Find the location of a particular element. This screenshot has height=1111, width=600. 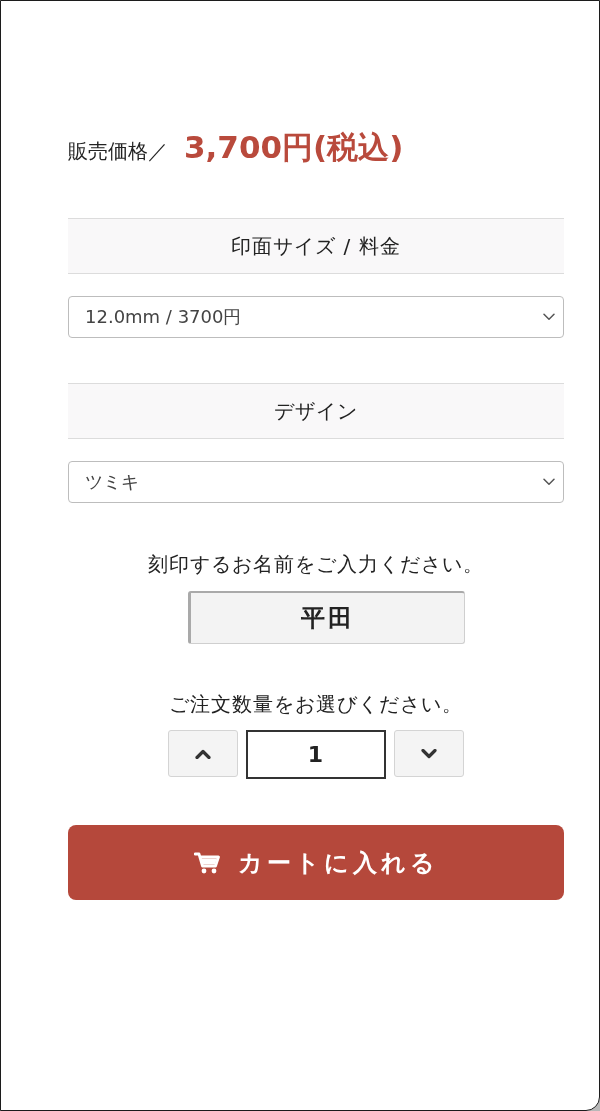

chevron-up-icon is located at coordinates (202, 753).